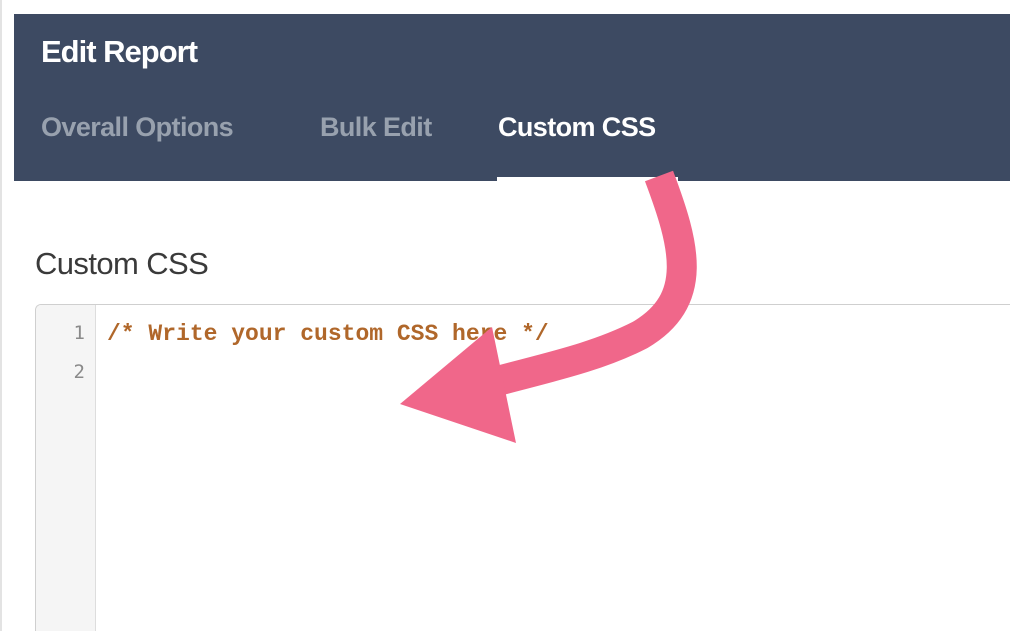  I want to click on section-title: Custom CSS, so click(122, 263).